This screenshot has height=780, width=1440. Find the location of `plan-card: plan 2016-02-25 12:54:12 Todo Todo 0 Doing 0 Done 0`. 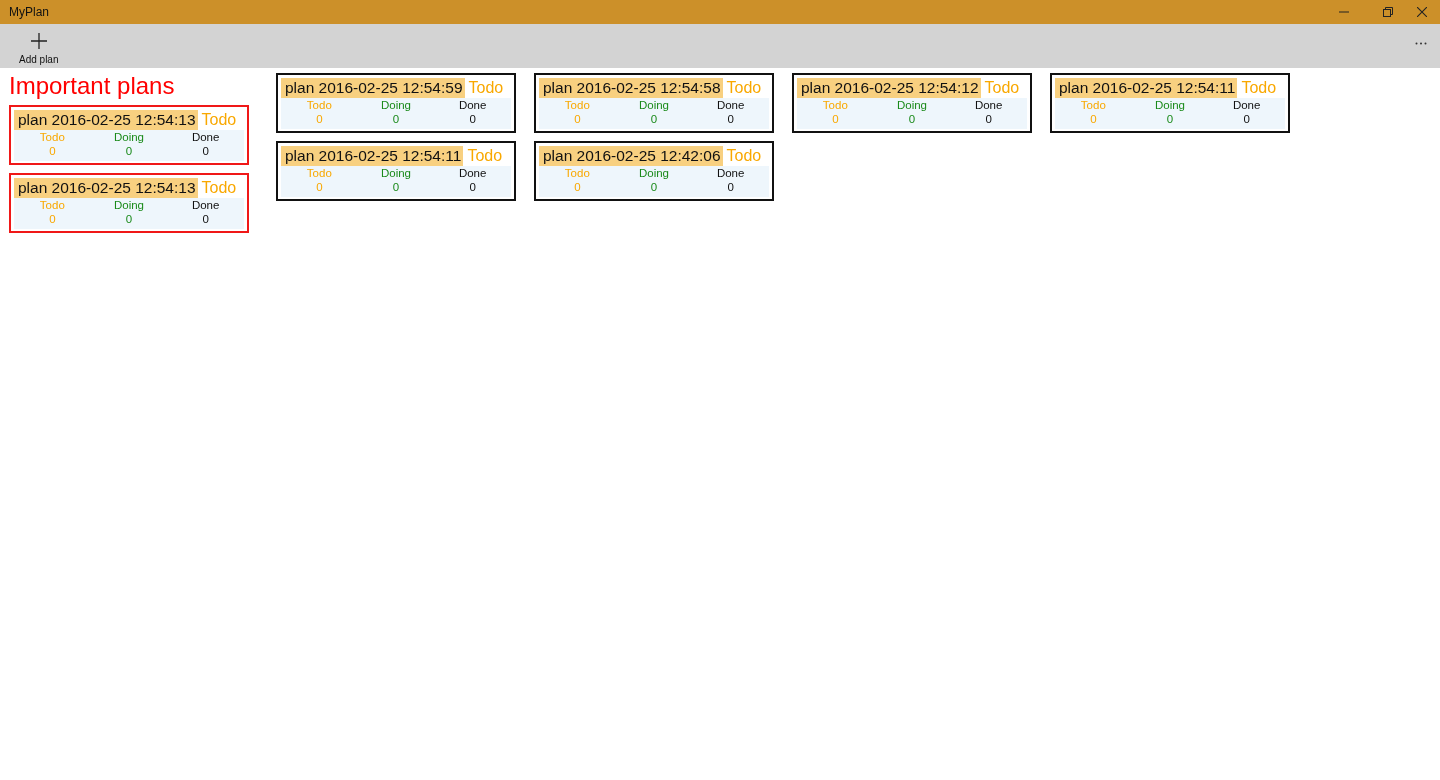

plan-card: plan 2016-02-25 12:54:12 Todo Todo 0 Doing 0 Done 0 is located at coordinates (912, 103).